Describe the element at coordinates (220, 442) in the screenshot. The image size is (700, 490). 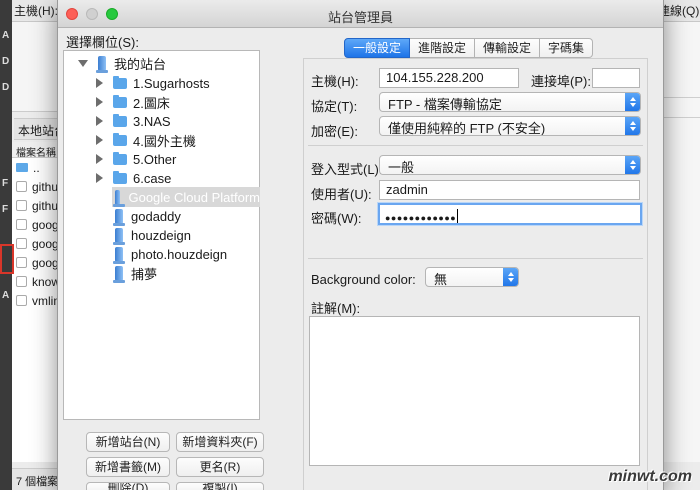
I see `new-folder-button: 新增資料夾(F)` at that location.